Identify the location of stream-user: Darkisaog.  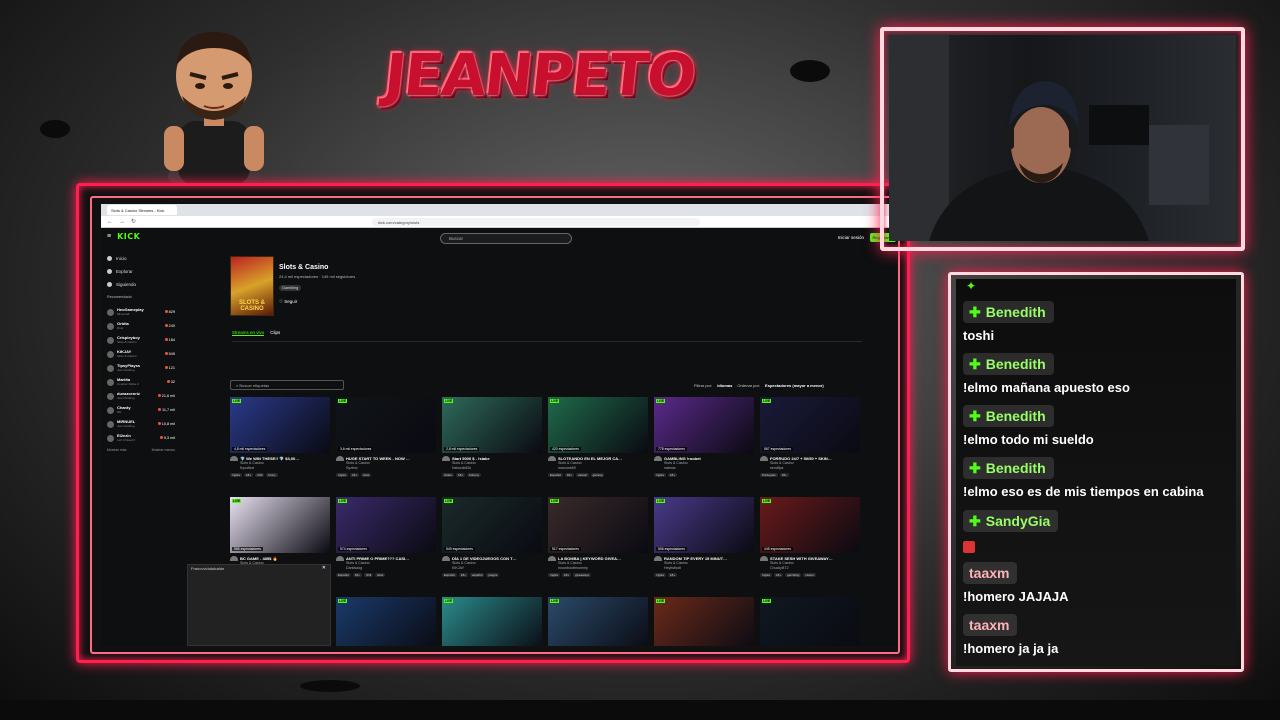
(386, 568).